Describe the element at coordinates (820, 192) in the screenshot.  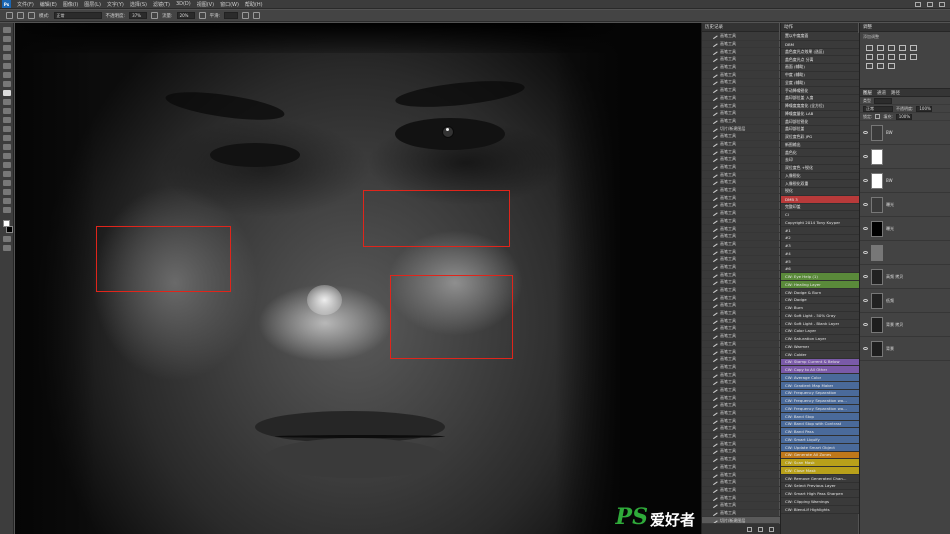
I see `action-item: 锐化` at that location.